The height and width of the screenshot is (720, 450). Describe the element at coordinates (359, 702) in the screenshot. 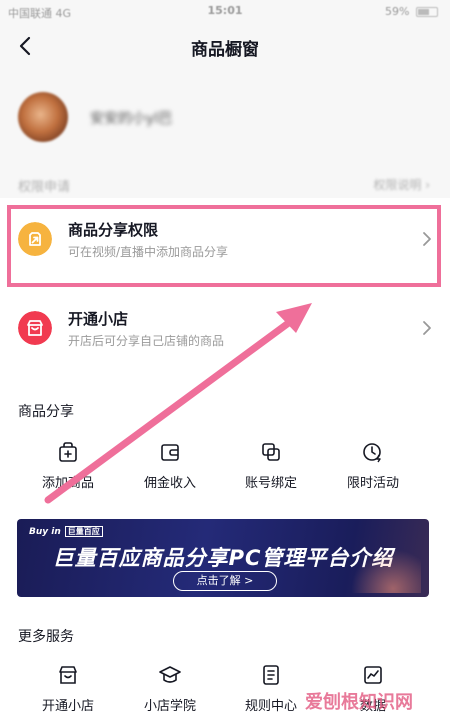

I see `watermark: 爱刨根知识网` at that location.